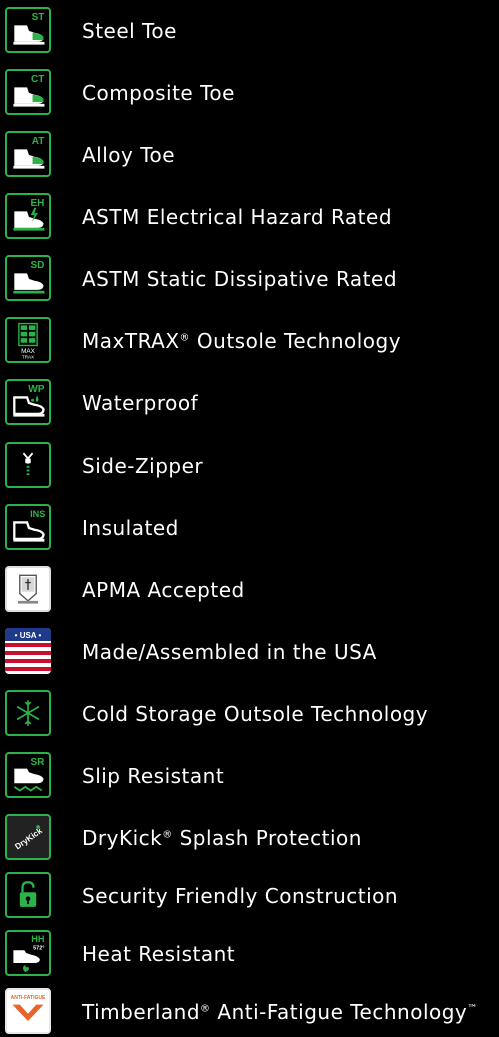 The image size is (499, 1037). I want to click on icon-code-text: AT, so click(38, 141).